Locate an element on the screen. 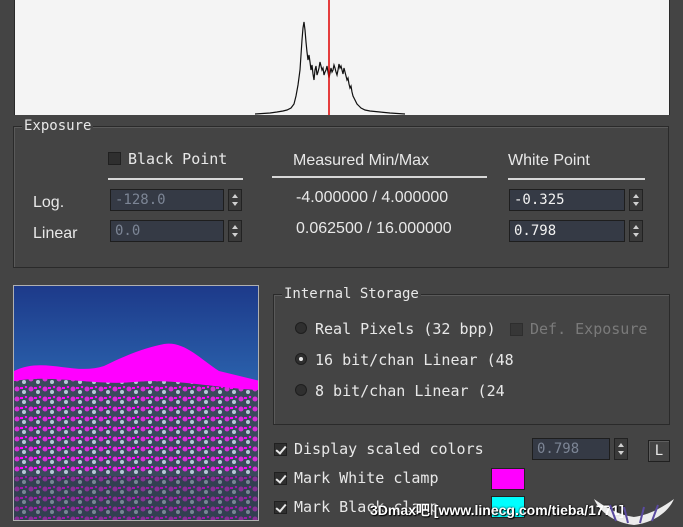 The width and height of the screenshot is (683, 527). linear-label: Linear is located at coordinates (55, 233).